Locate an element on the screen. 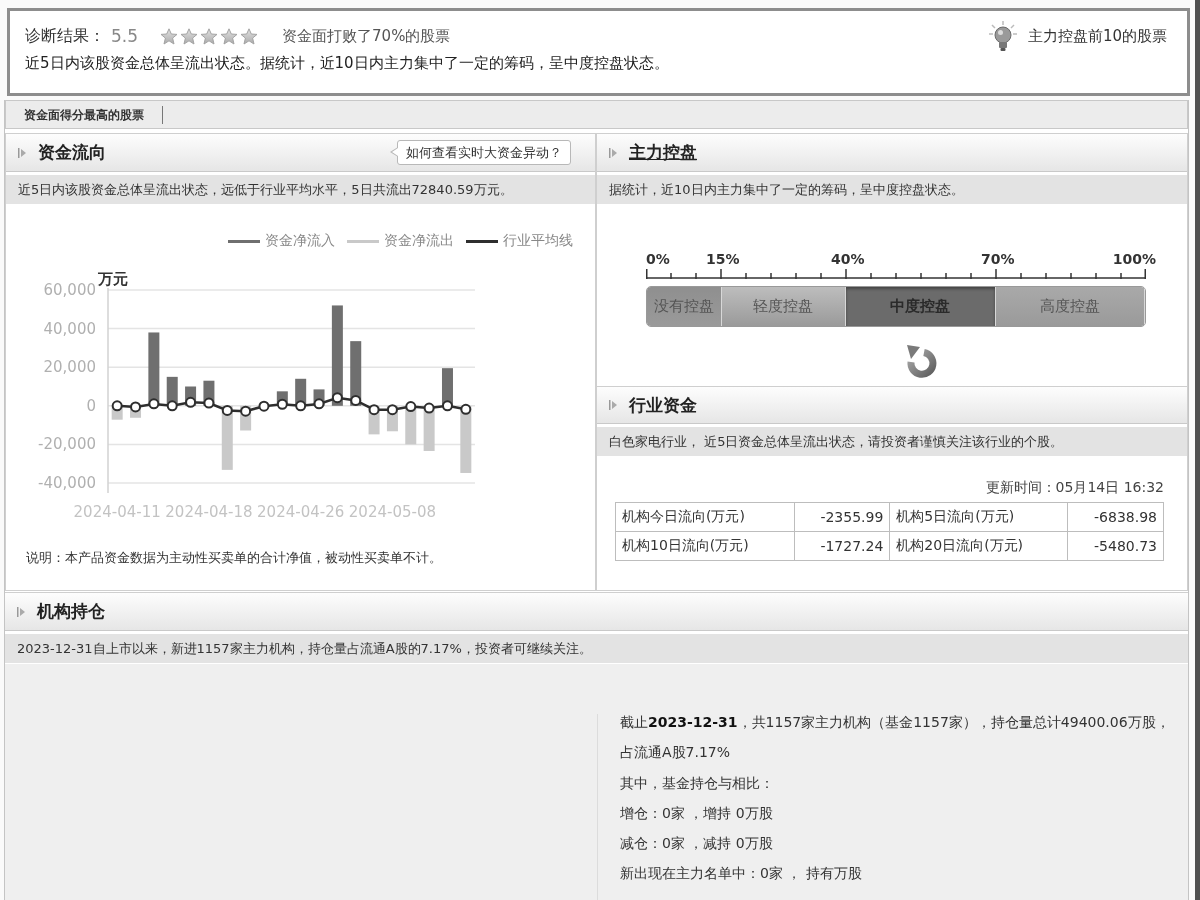 The image size is (1200, 900). holding-detail: 其中，基金持仓与相比： is located at coordinates (697, 783).